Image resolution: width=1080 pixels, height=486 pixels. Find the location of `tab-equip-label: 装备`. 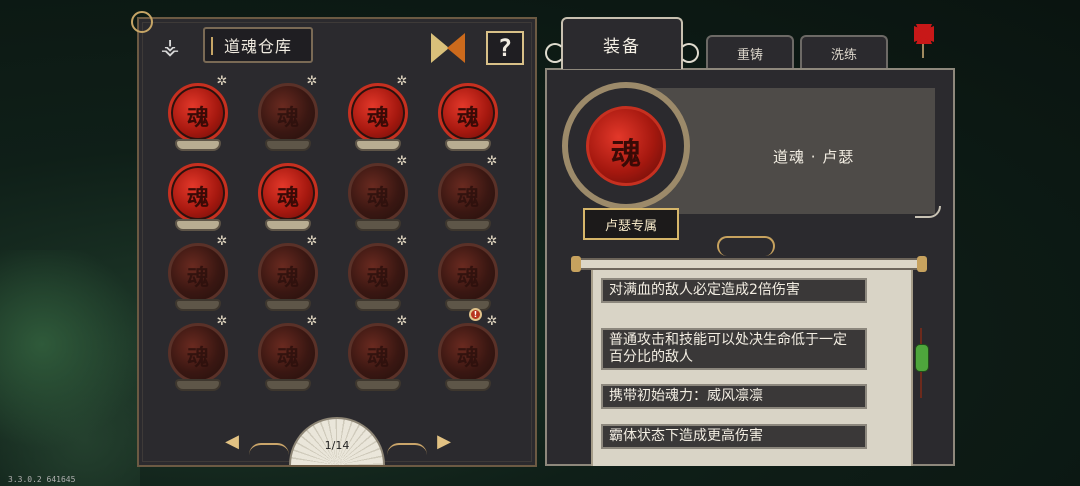

tab-equip-label: 装备 is located at coordinates (622, 46).